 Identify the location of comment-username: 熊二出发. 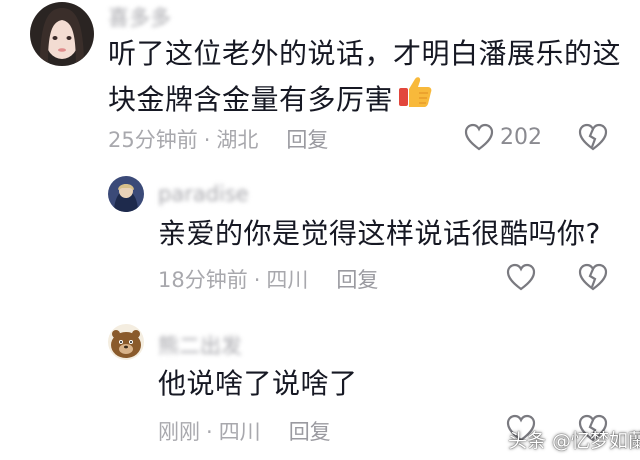
(200, 345).